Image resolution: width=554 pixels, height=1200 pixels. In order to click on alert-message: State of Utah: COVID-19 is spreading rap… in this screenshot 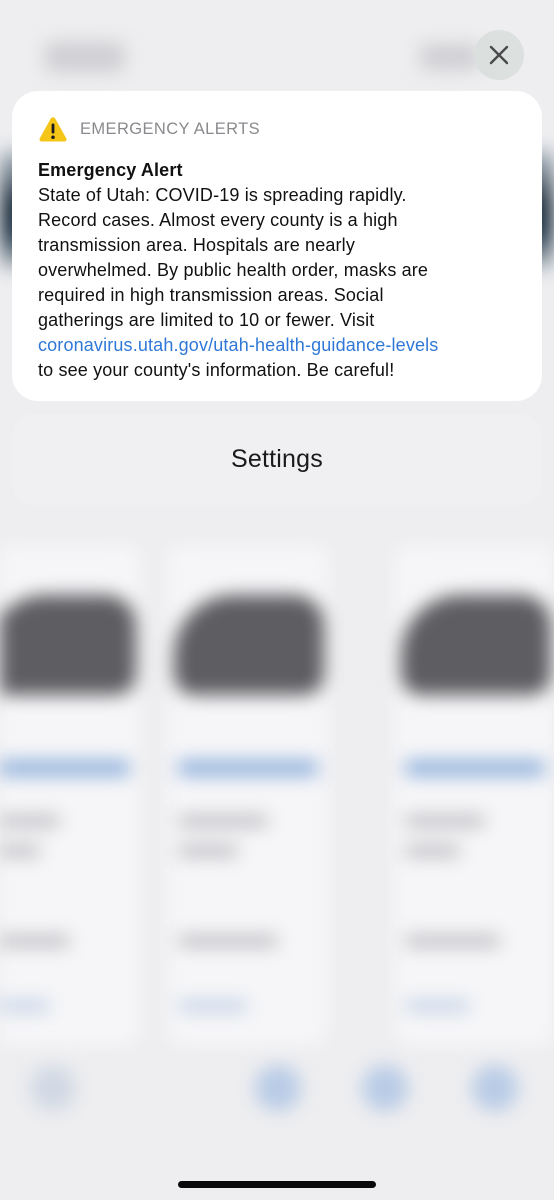, I will do `click(233, 257)`.